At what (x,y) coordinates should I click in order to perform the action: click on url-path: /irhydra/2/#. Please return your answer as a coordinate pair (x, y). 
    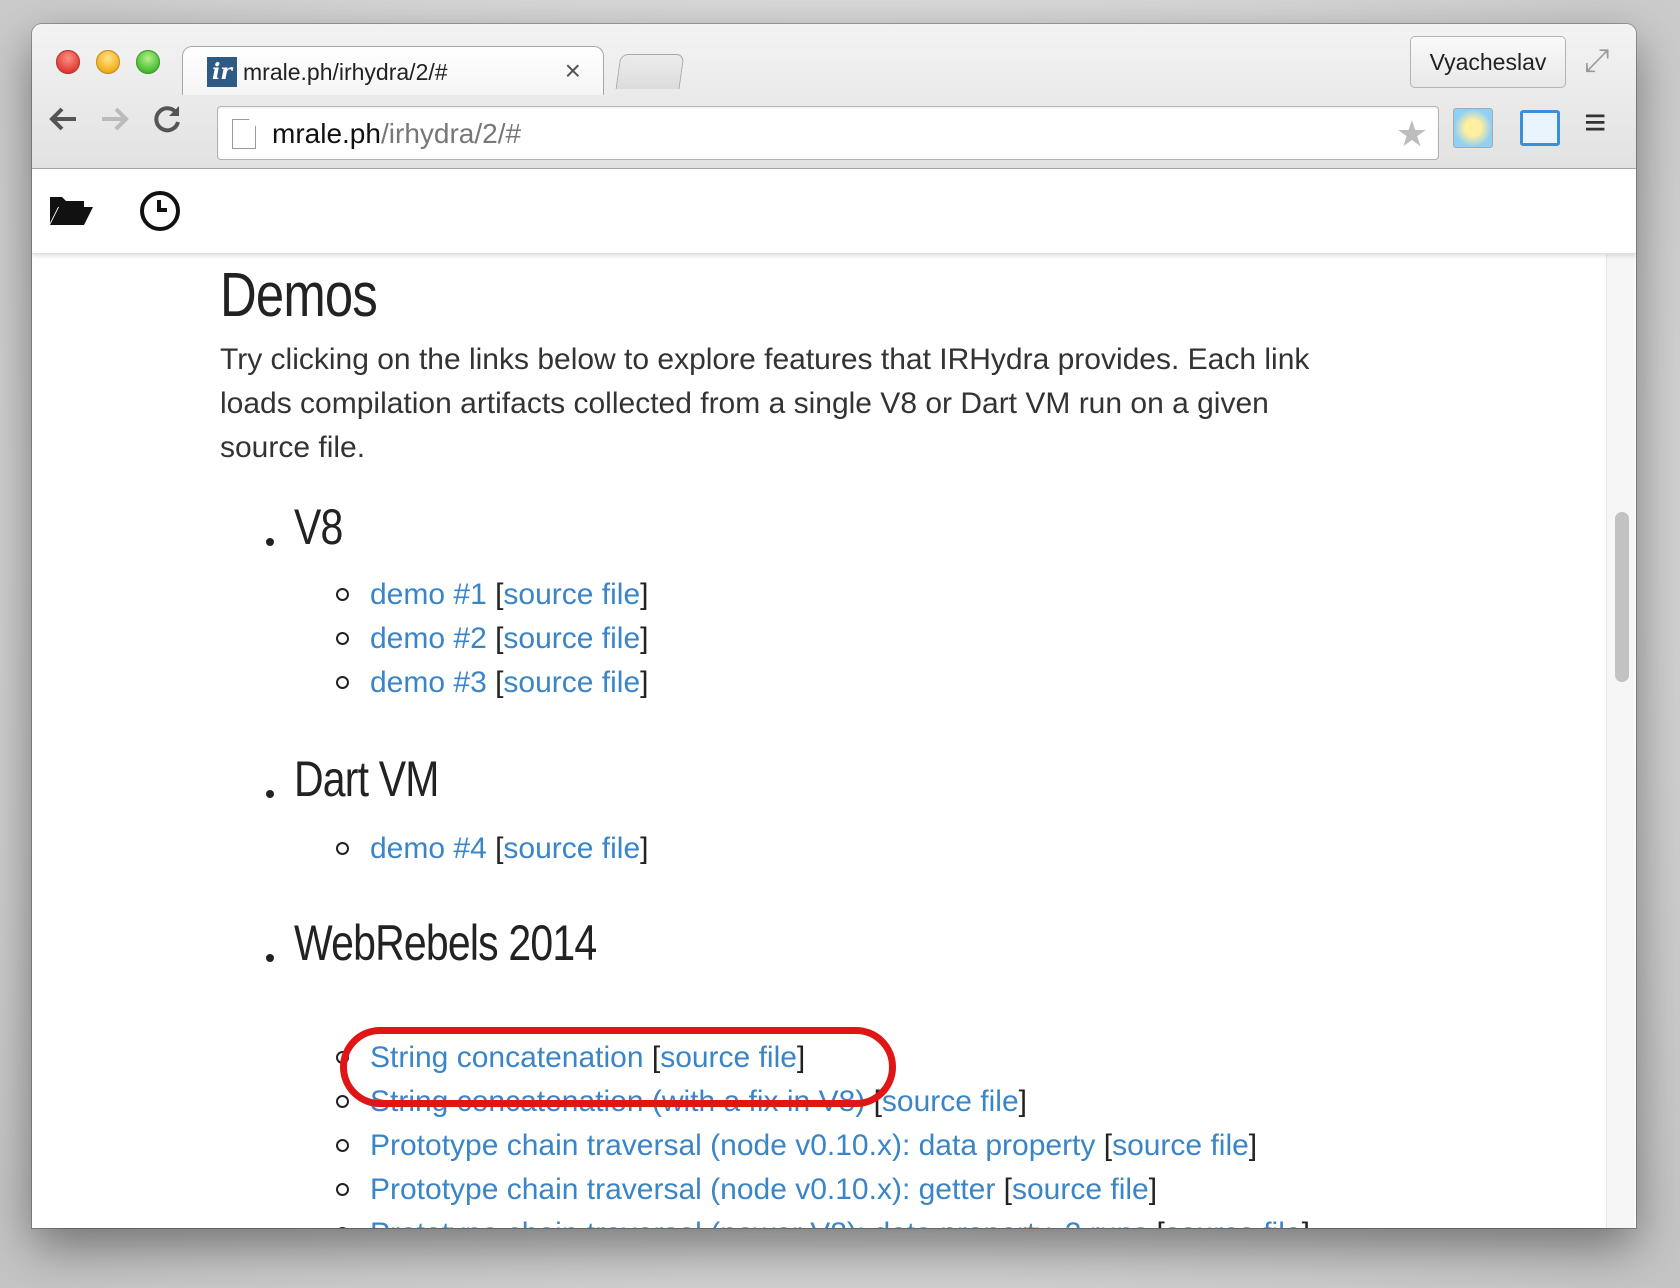
    Looking at the image, I should click on (451, 133).